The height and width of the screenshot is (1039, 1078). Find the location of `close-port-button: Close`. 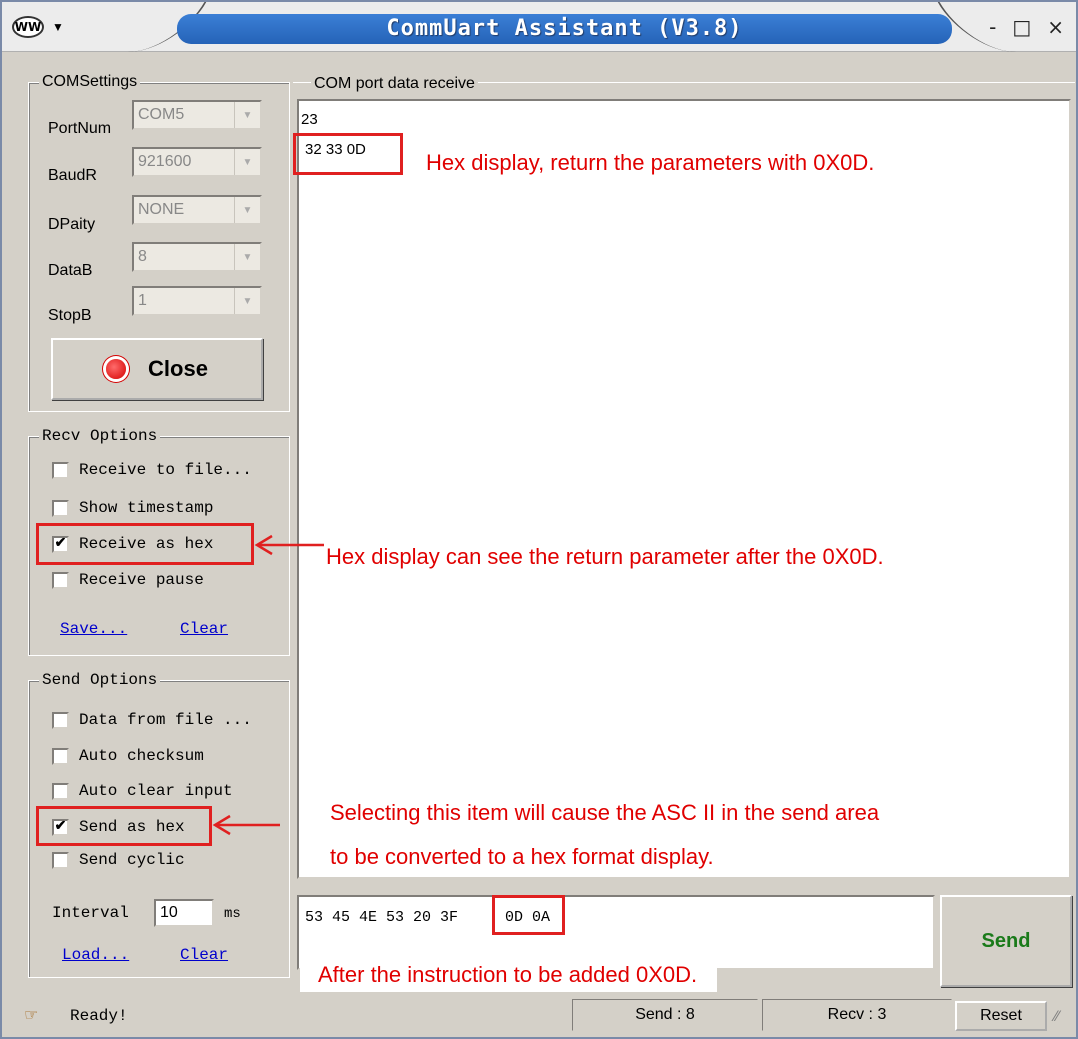

close-port-button: Close is located at coordinates (157, 369).